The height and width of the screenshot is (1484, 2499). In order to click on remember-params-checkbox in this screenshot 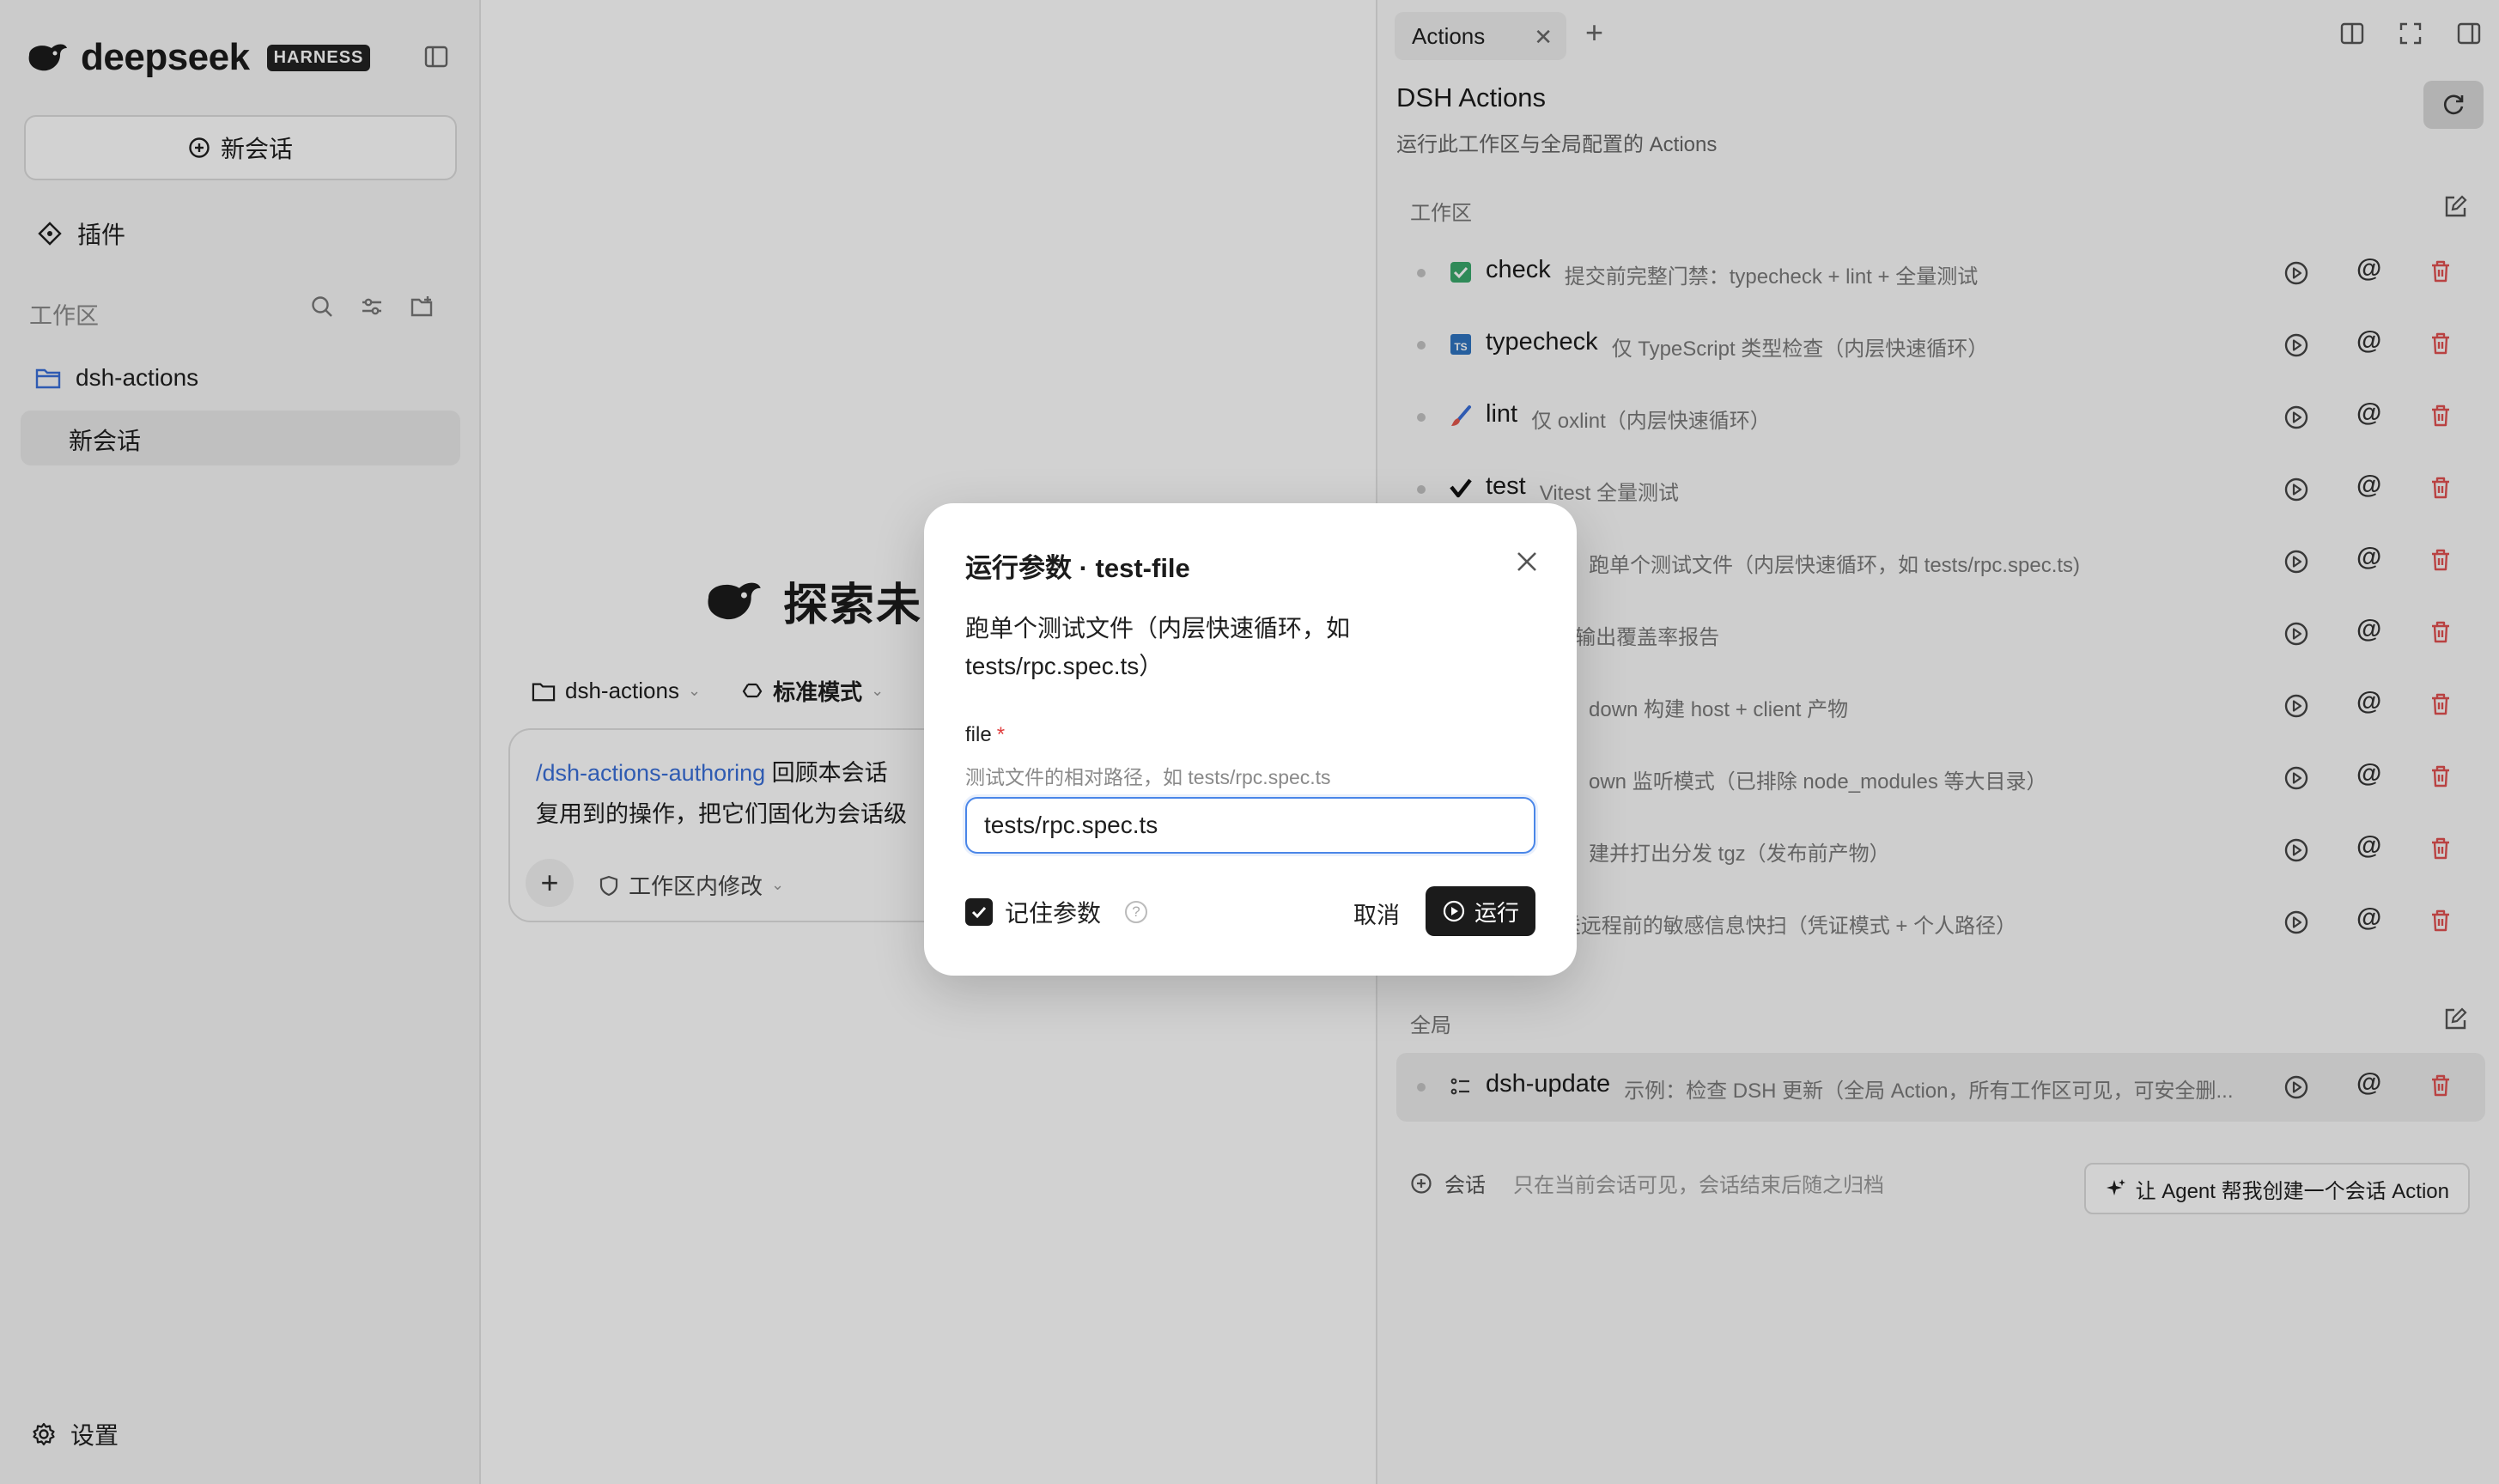, I will do `click(979, 912)`.